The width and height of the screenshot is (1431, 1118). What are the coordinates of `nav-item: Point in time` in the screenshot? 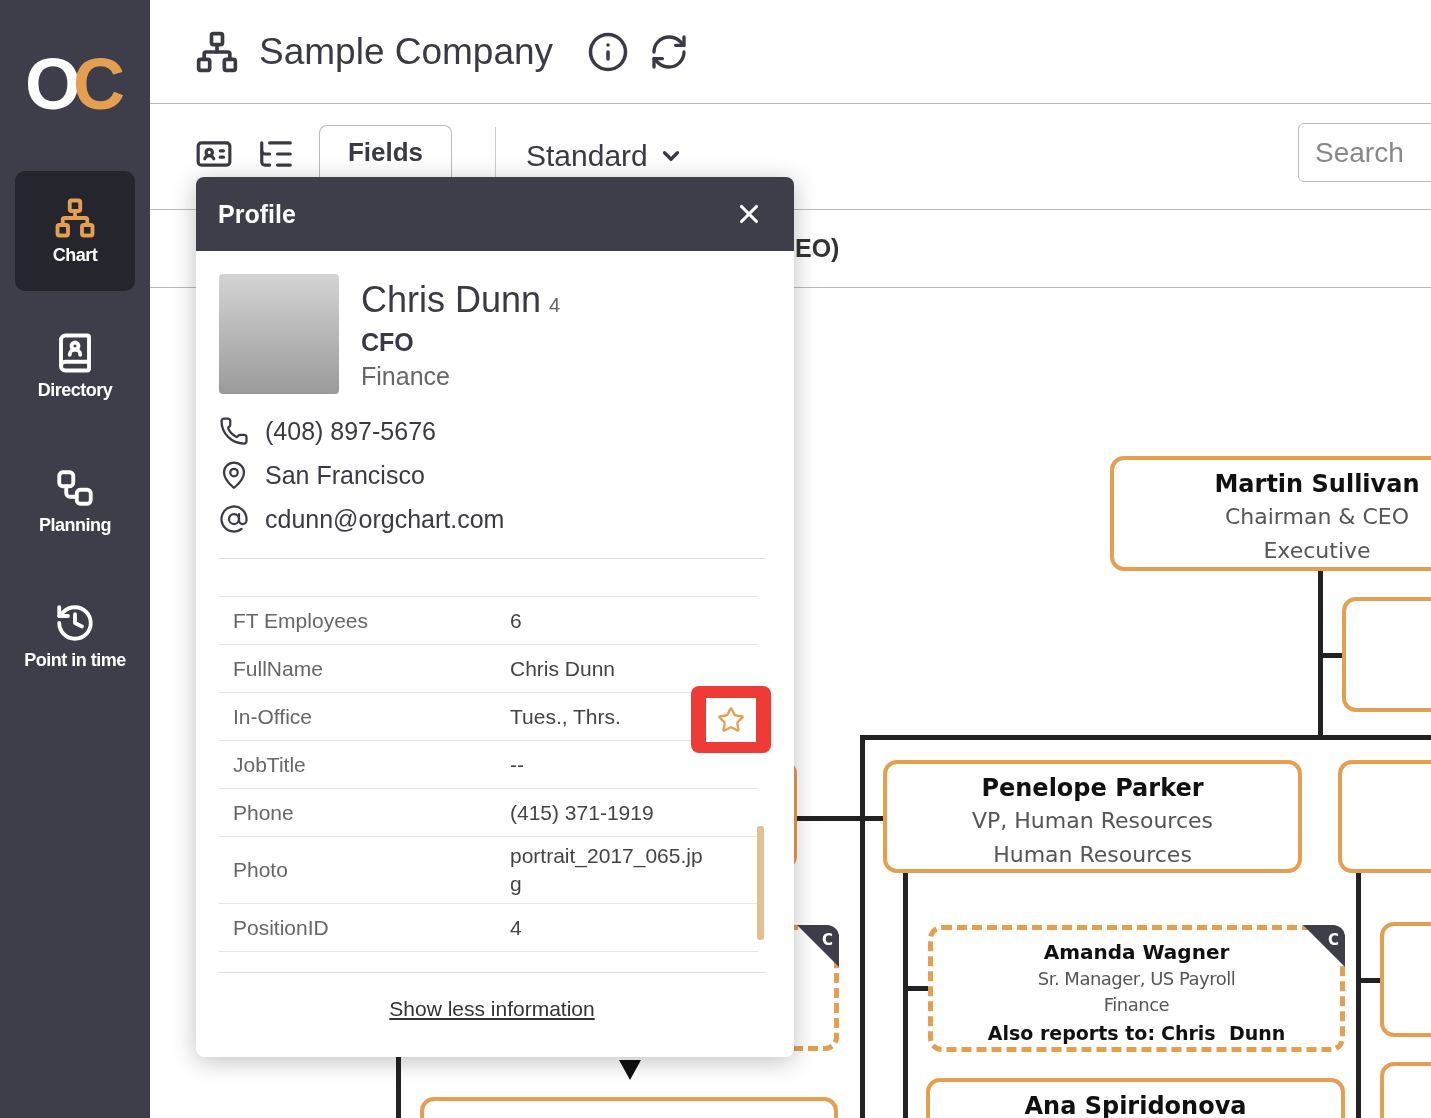 It's located at (75, 636).